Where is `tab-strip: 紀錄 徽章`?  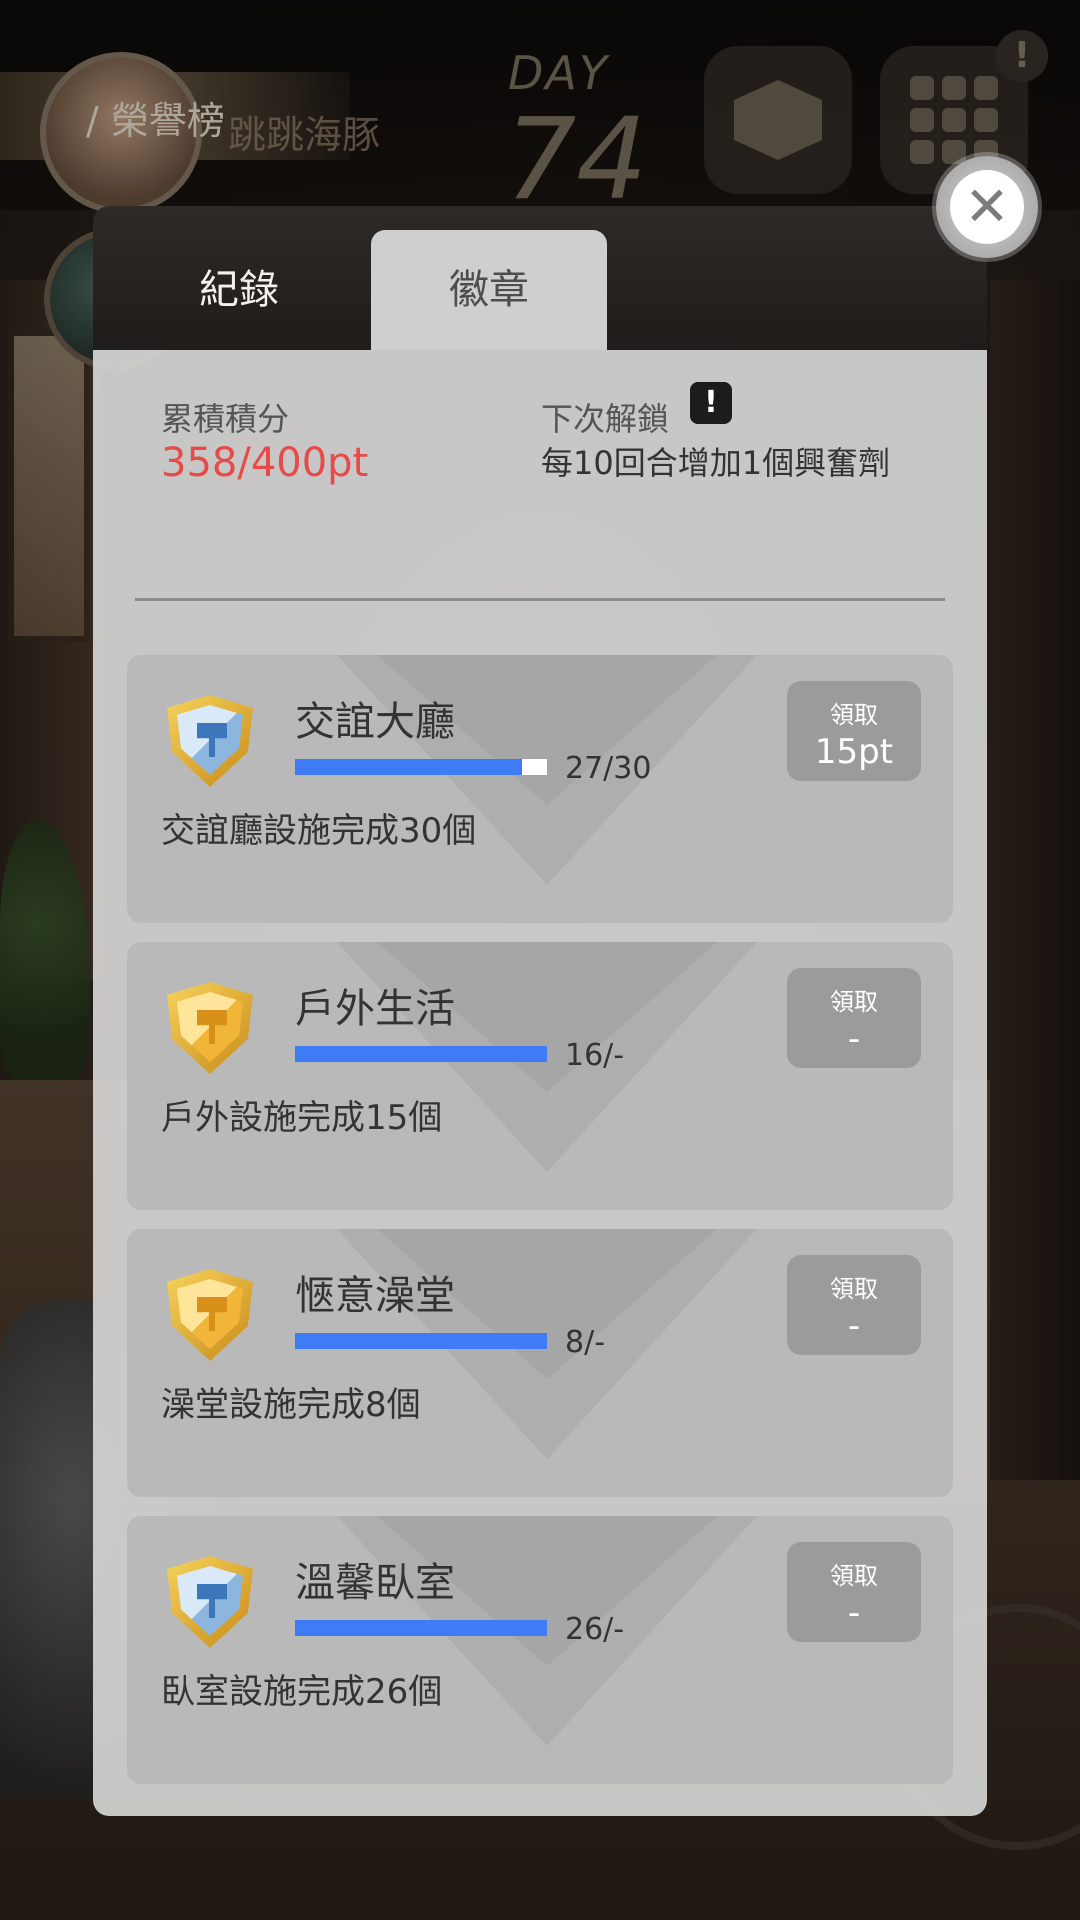 tab-strip: 紀錄 徽章 is located at coordinates (540, 278).